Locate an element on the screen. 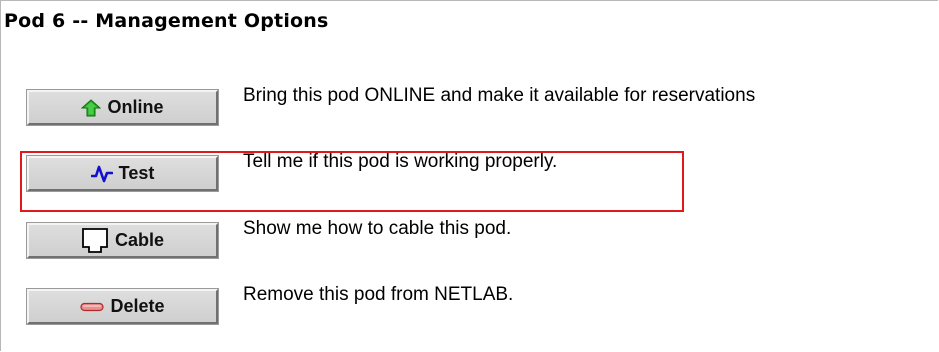  red-minus-icon is located at coordinates (92, 307).